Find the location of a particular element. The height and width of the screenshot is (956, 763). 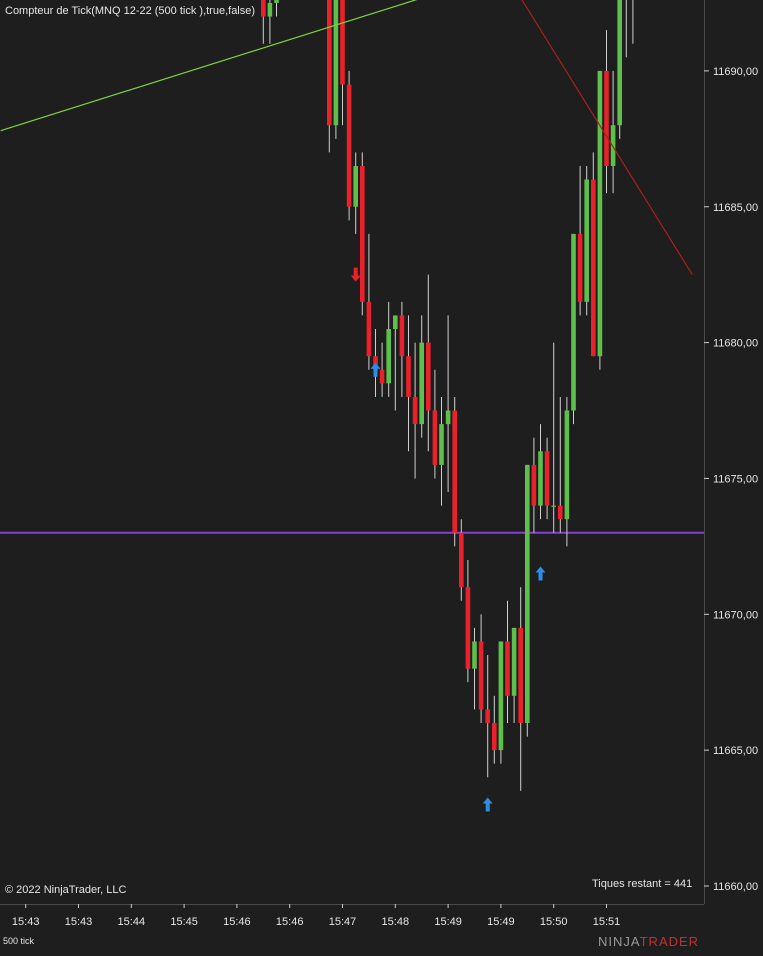

y-tick-label: 11680,00 is located at coordinates (735, 344).